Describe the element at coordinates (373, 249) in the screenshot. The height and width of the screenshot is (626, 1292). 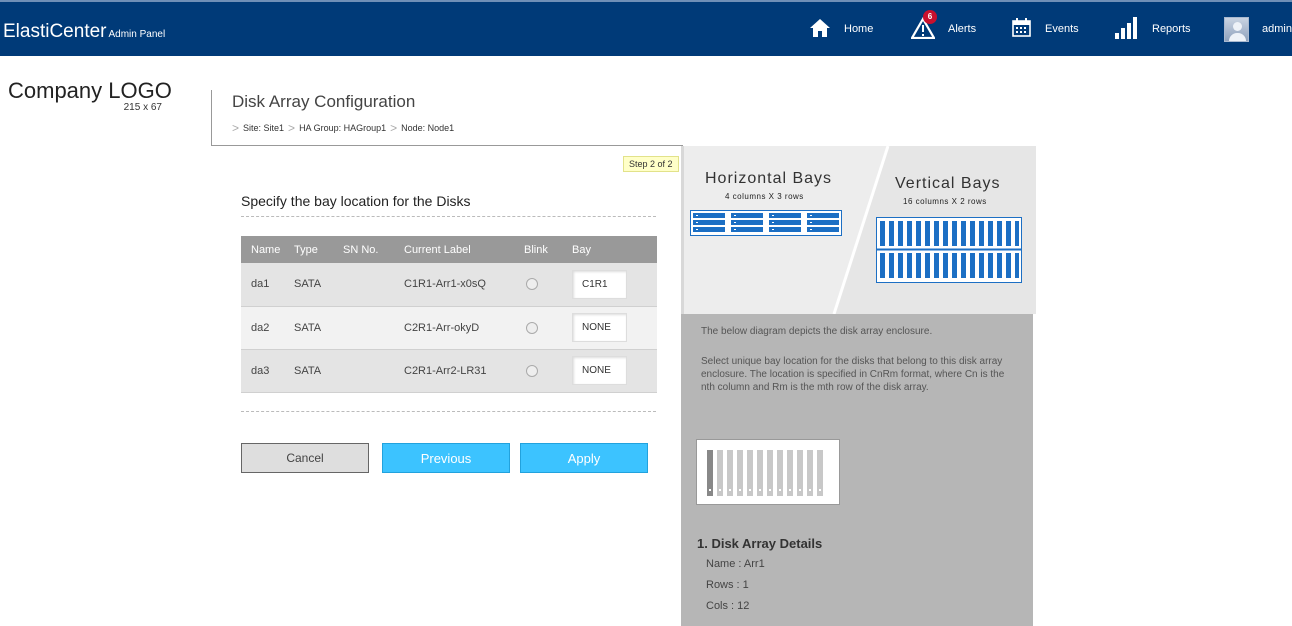
I see `column-header-sn: SN No.` at that location.